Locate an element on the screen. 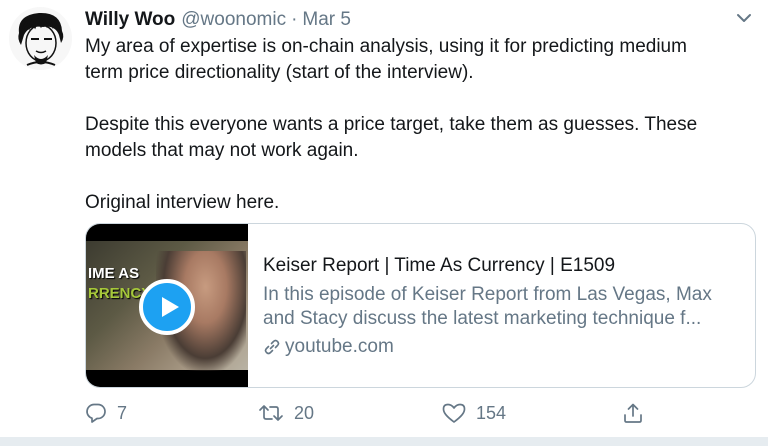  tweet-date: Mar 5 is located at coordinates (326, 20).